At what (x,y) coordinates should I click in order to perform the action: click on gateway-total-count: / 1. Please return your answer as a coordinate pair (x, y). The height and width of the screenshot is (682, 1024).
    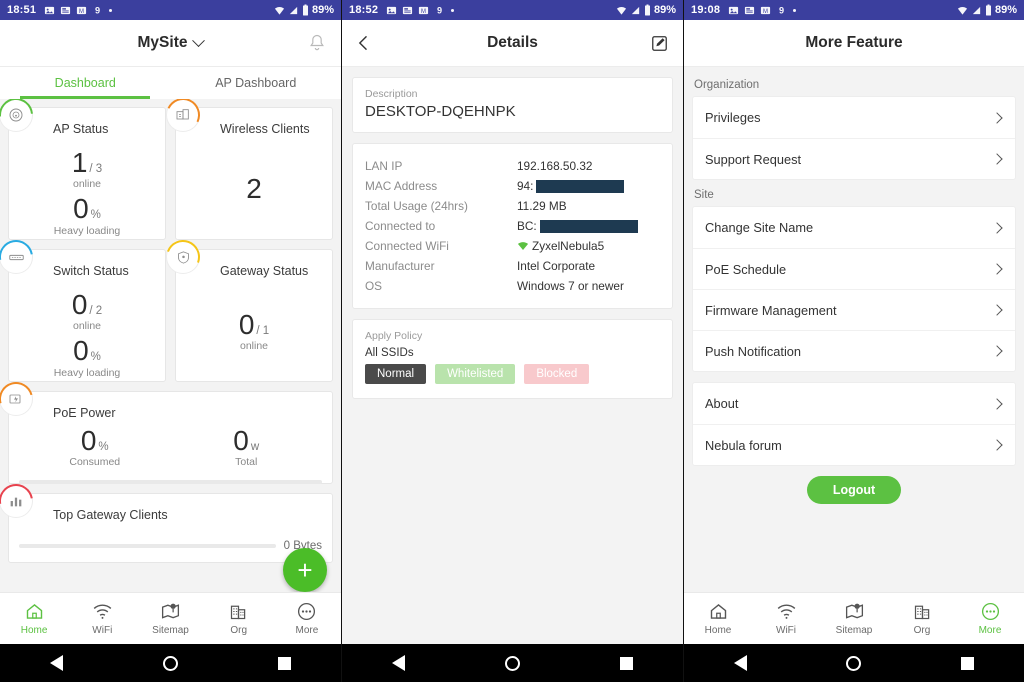
    Looking at the image, I should click on (263, 331).